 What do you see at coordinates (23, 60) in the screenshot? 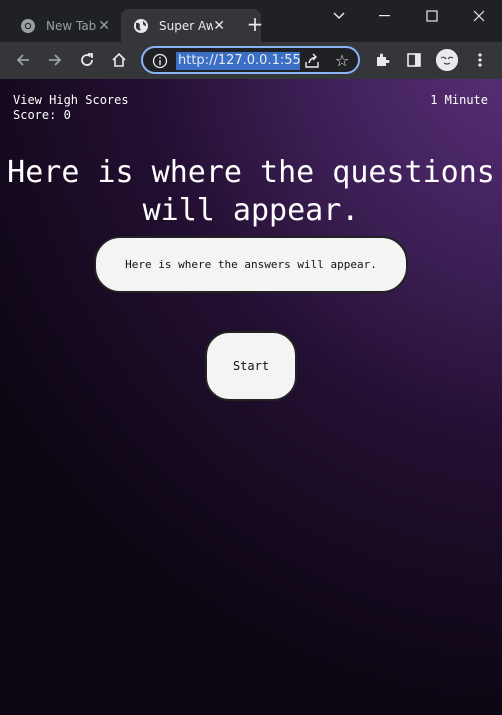
I see `back-arrow-icon` at bounding box center [23, 60].